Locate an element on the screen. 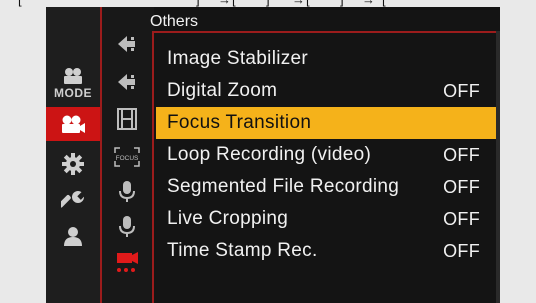 The image size is (536, 303). wrench-icon is located at coordinates (73, 199).